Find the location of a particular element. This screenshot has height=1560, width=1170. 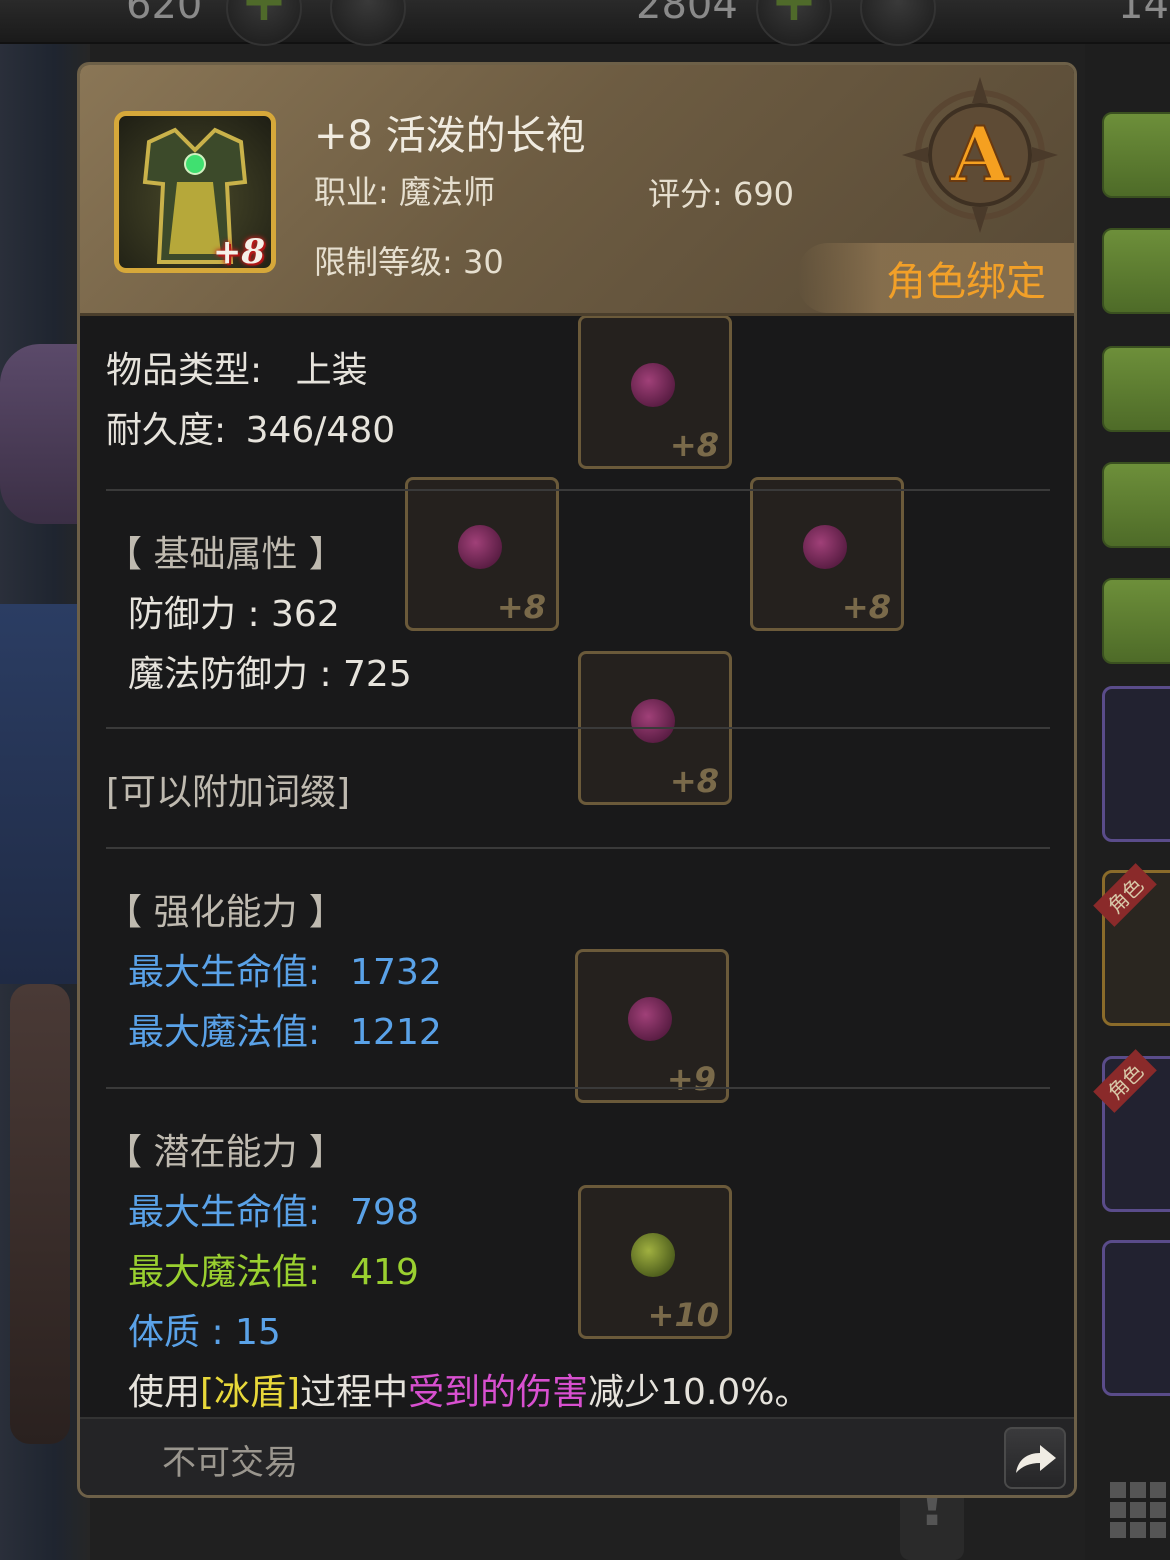

share-arrow-icon is located at coordinates (1036, 1459).